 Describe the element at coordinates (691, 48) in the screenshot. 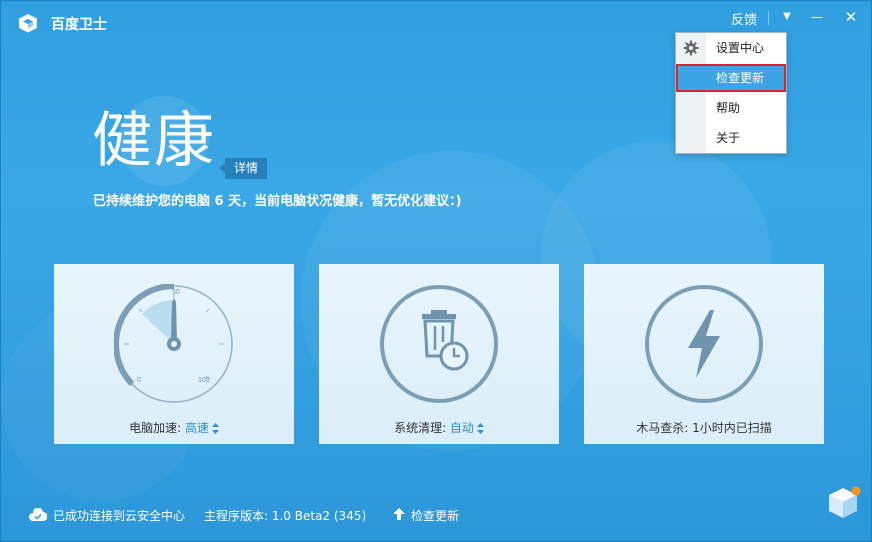

I see `gear-icon` at that location.